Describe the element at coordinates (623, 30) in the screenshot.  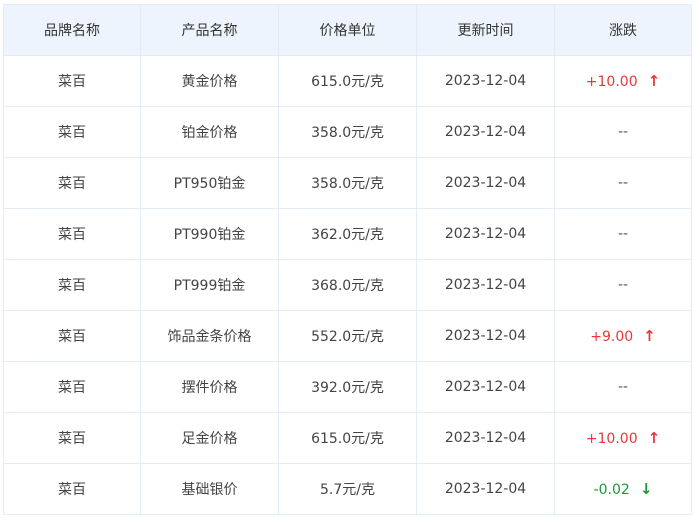
I see `header-change: 涨跌` at that location.